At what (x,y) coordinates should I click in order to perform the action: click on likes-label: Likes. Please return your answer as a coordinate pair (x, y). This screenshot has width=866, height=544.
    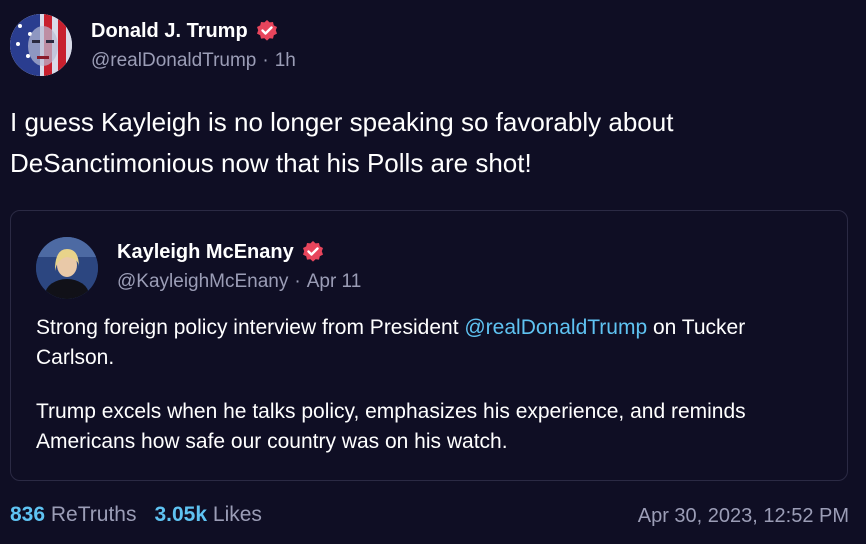
    Looking at the image, I should click on (237, 514).